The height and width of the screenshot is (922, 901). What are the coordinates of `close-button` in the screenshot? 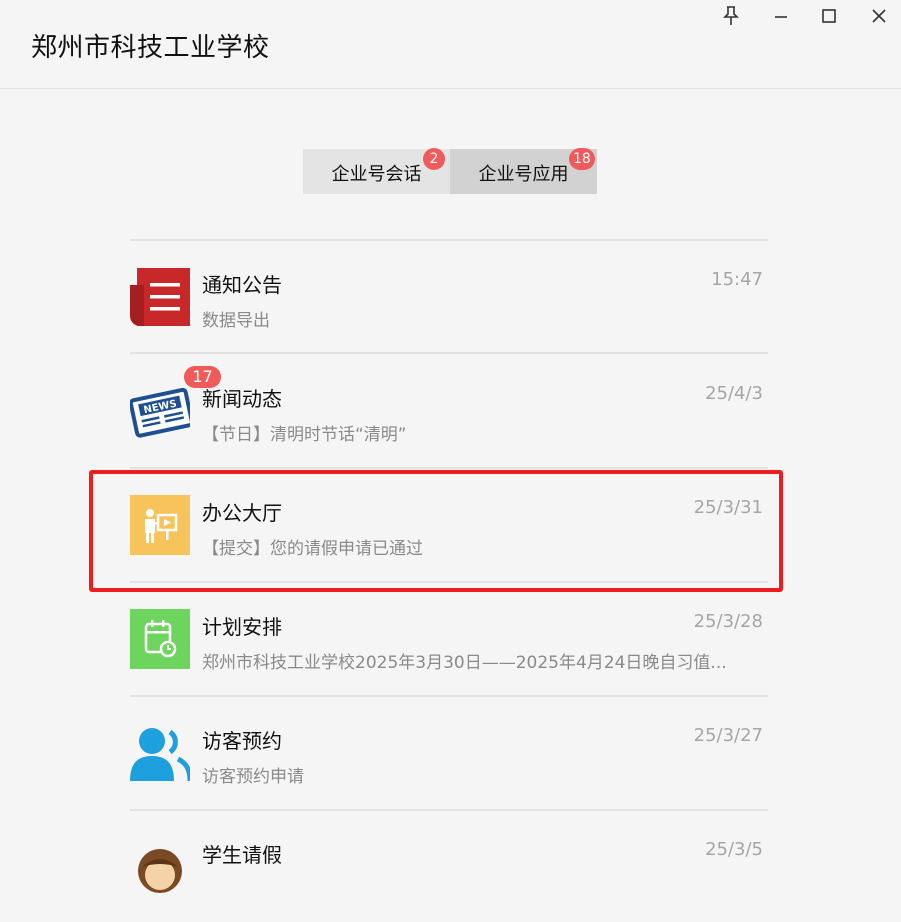 It's located at (879, 16).